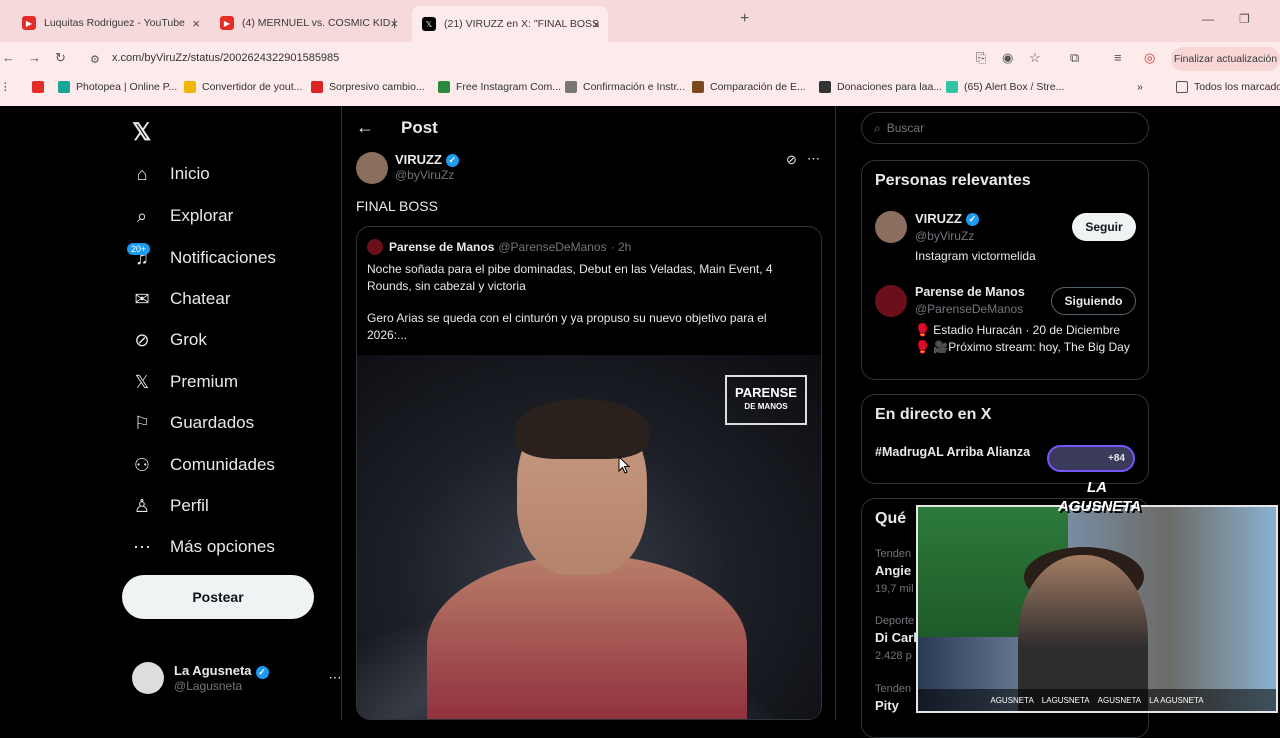 This screenshot has height=738, width=1280. What do you see at coordinates (891, 518) in the screenshot?
I see `panel-title: Qué` at bounding box center [891, 518].